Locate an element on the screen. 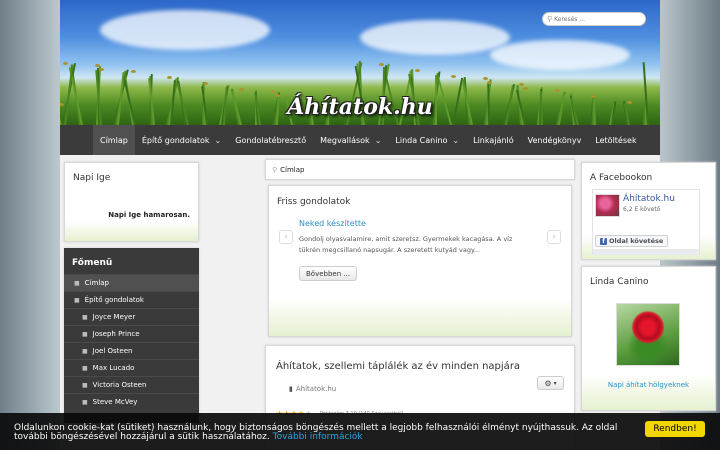 The image size is (720, 450). nav-item-letoltesek: Letöltések is located at coordinates (615, 140).